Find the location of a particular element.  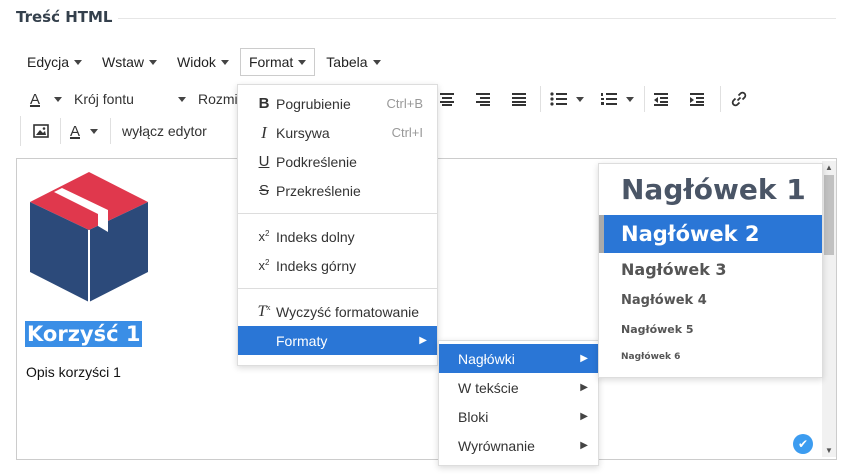

font-family-value: Krój fontu is located at coordinates (104, 99).